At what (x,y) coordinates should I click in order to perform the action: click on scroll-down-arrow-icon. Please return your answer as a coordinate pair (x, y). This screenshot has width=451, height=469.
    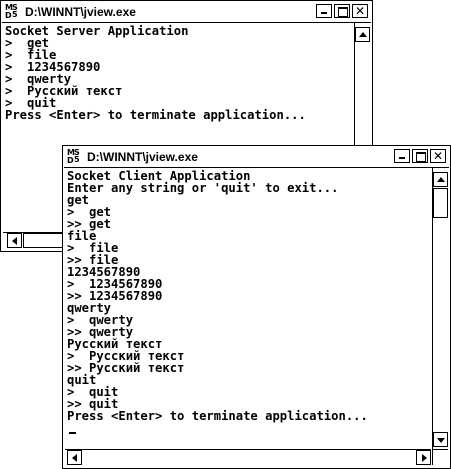
    Looking at the image, I should click on (440, 439).